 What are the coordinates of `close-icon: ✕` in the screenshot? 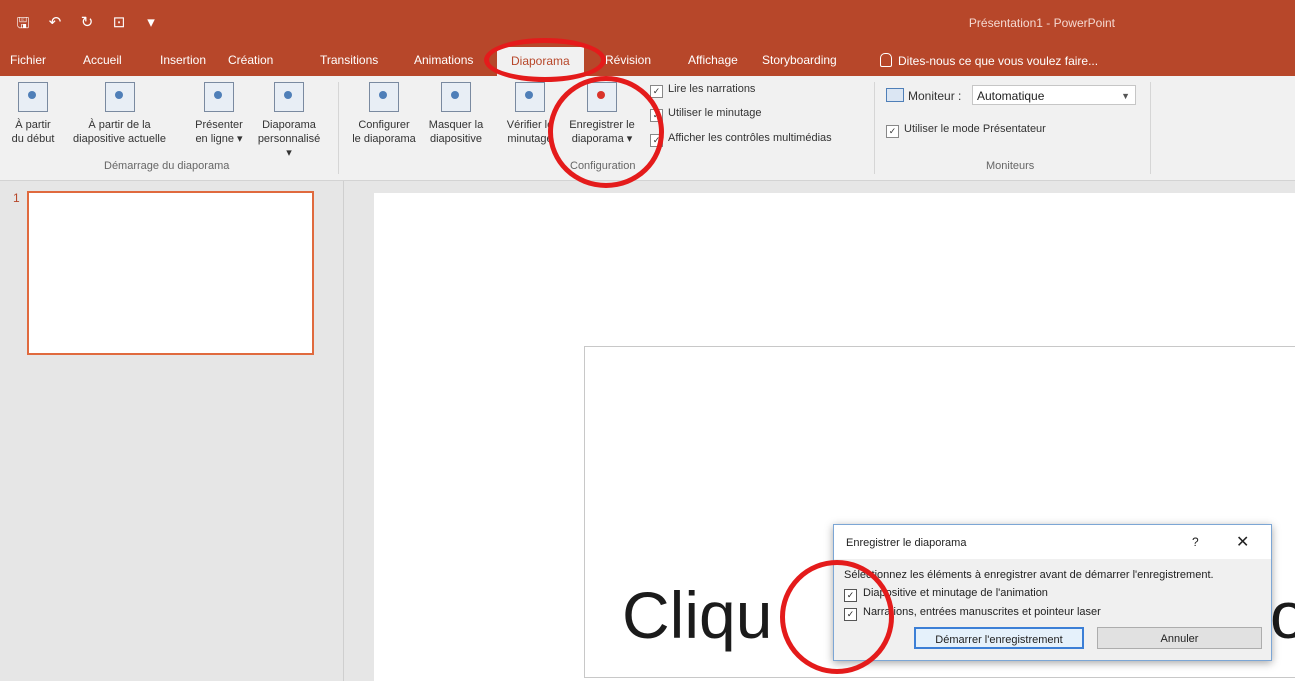 It's located at (1242, 542).